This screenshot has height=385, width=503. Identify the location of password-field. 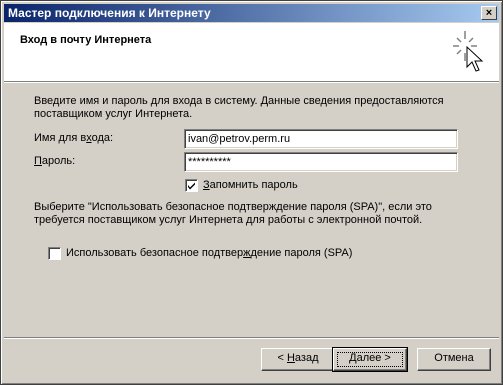
(321, 162).